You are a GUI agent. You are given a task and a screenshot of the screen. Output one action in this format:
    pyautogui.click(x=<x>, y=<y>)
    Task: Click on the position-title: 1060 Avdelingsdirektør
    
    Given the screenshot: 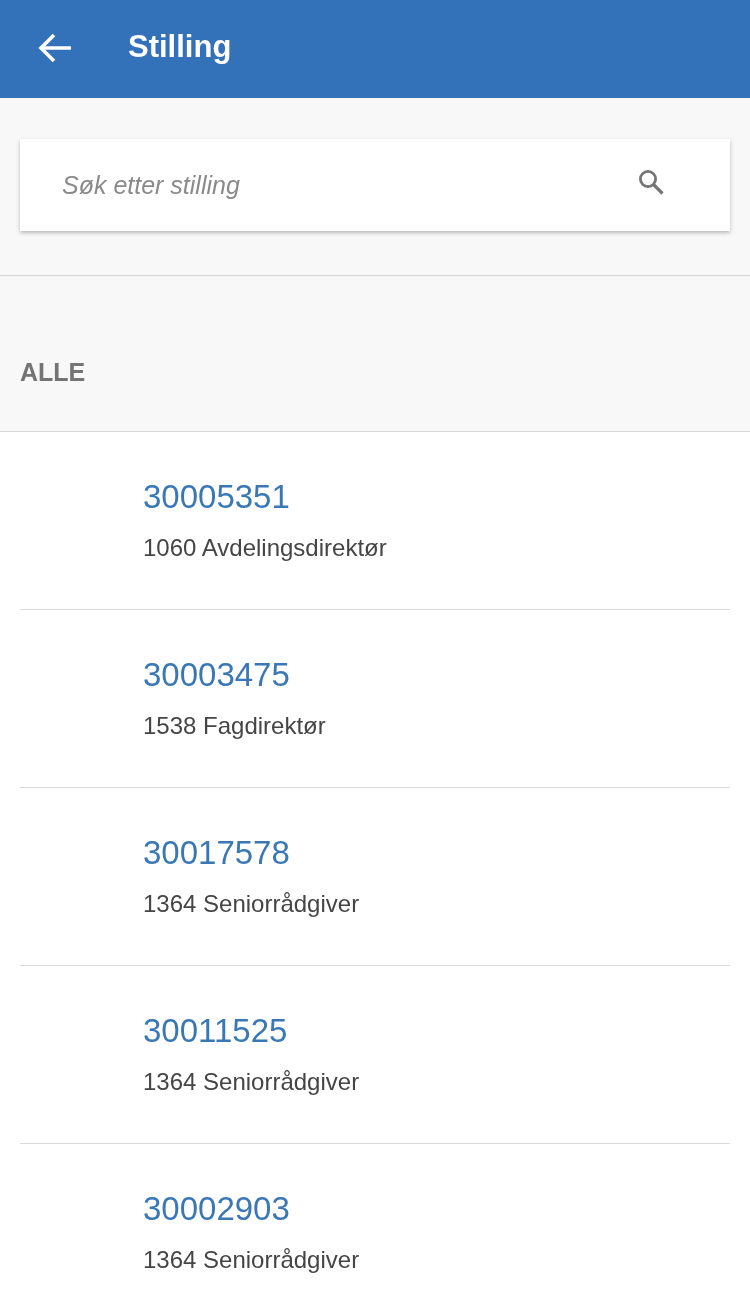 What is the action you would take?
    pyautogui.click(x=265, y=548)
    